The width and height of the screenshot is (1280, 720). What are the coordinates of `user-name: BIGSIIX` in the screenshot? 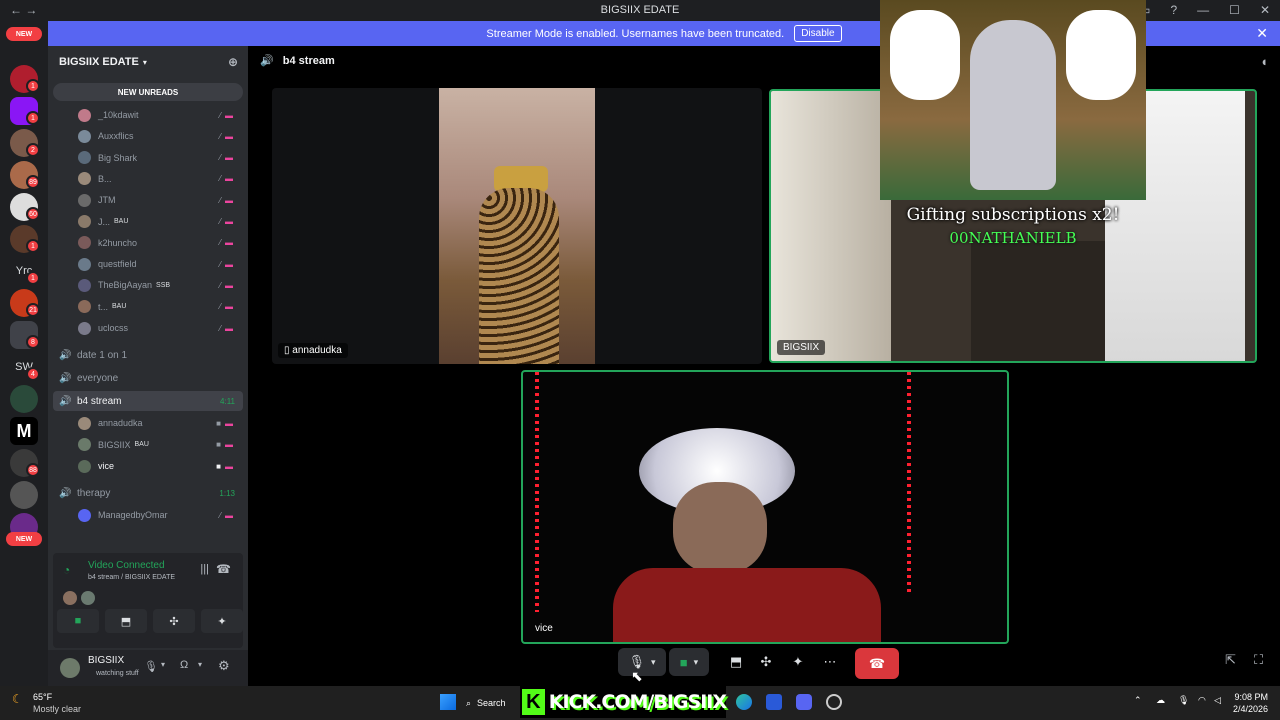 It's located at (106, 660).